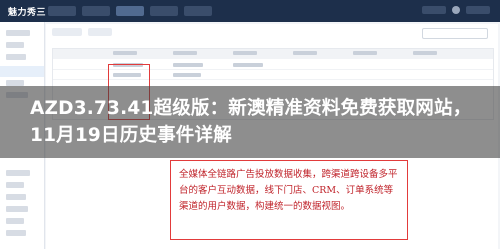 The width and height of the screenshot is (500, 249). I want to click on sidebar-item-active, so click(22, 71).